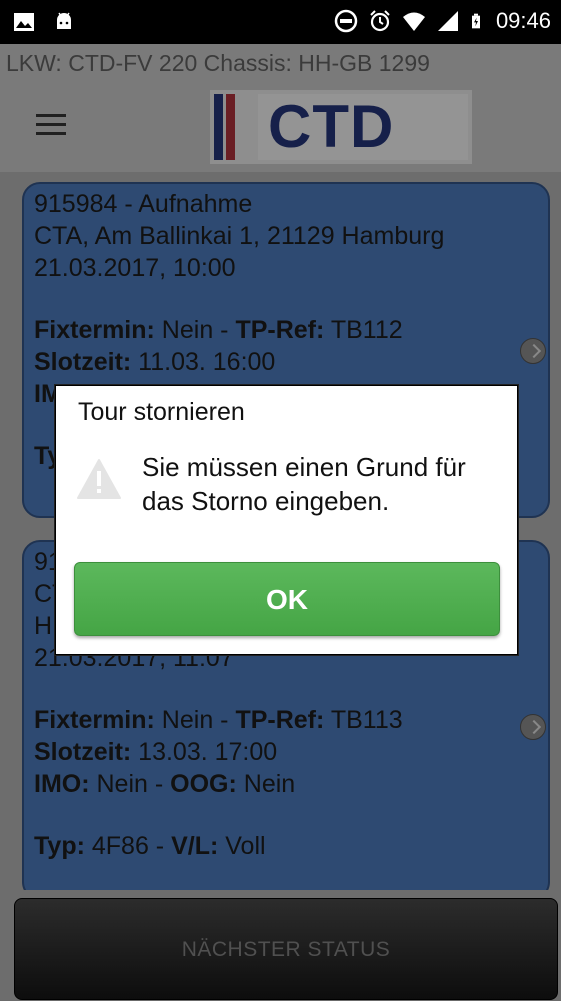 This screenshot has height=1001, width=561. What do you see at coordinates (447, 21) in the screenshot?
I see `signal-icon` at bounding box center [447, 21].